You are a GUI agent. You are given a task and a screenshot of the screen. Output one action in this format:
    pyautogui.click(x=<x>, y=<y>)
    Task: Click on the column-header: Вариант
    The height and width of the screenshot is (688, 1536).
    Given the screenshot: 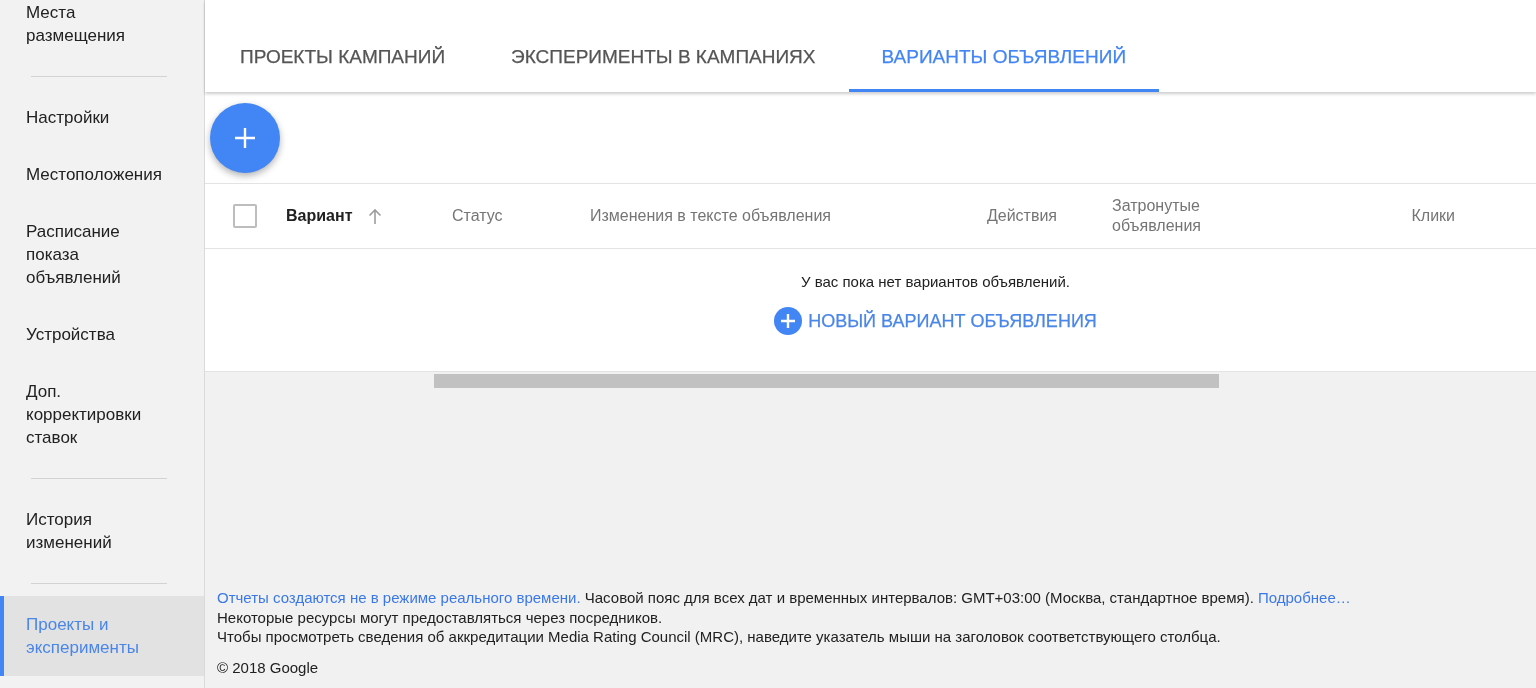 What is the action you would take?
    pyautogui.click(x=334, y=216)
    